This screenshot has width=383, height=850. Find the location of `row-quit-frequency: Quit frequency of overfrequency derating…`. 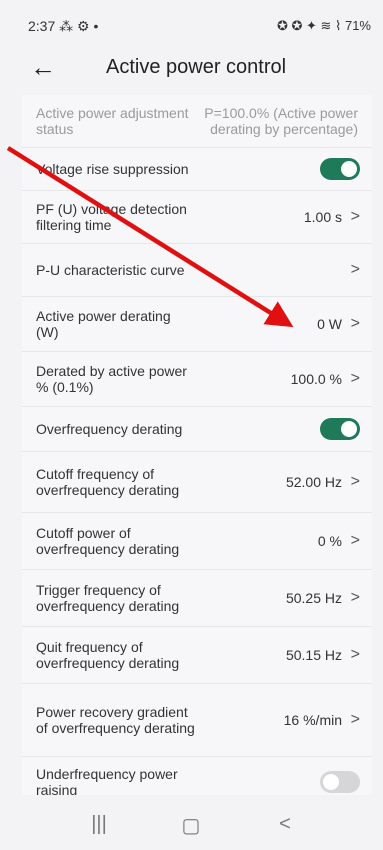

row-quit-frequency: Quit frequency of overfrequency derating… is located at coordinates (197, 655).